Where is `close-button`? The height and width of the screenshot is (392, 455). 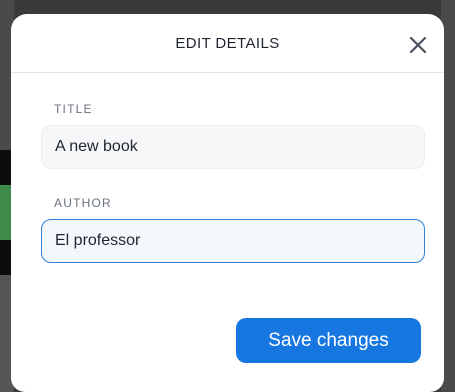
close-button is located at coordinates (418, 45).